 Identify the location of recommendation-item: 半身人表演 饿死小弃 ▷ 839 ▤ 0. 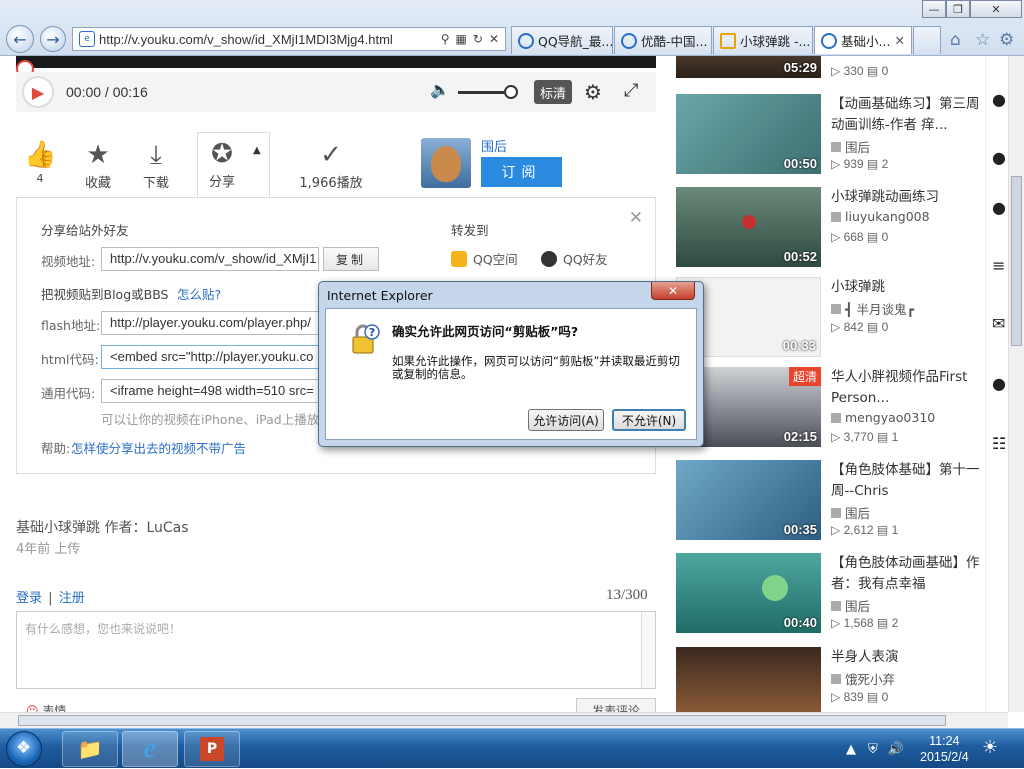
(831, 679).